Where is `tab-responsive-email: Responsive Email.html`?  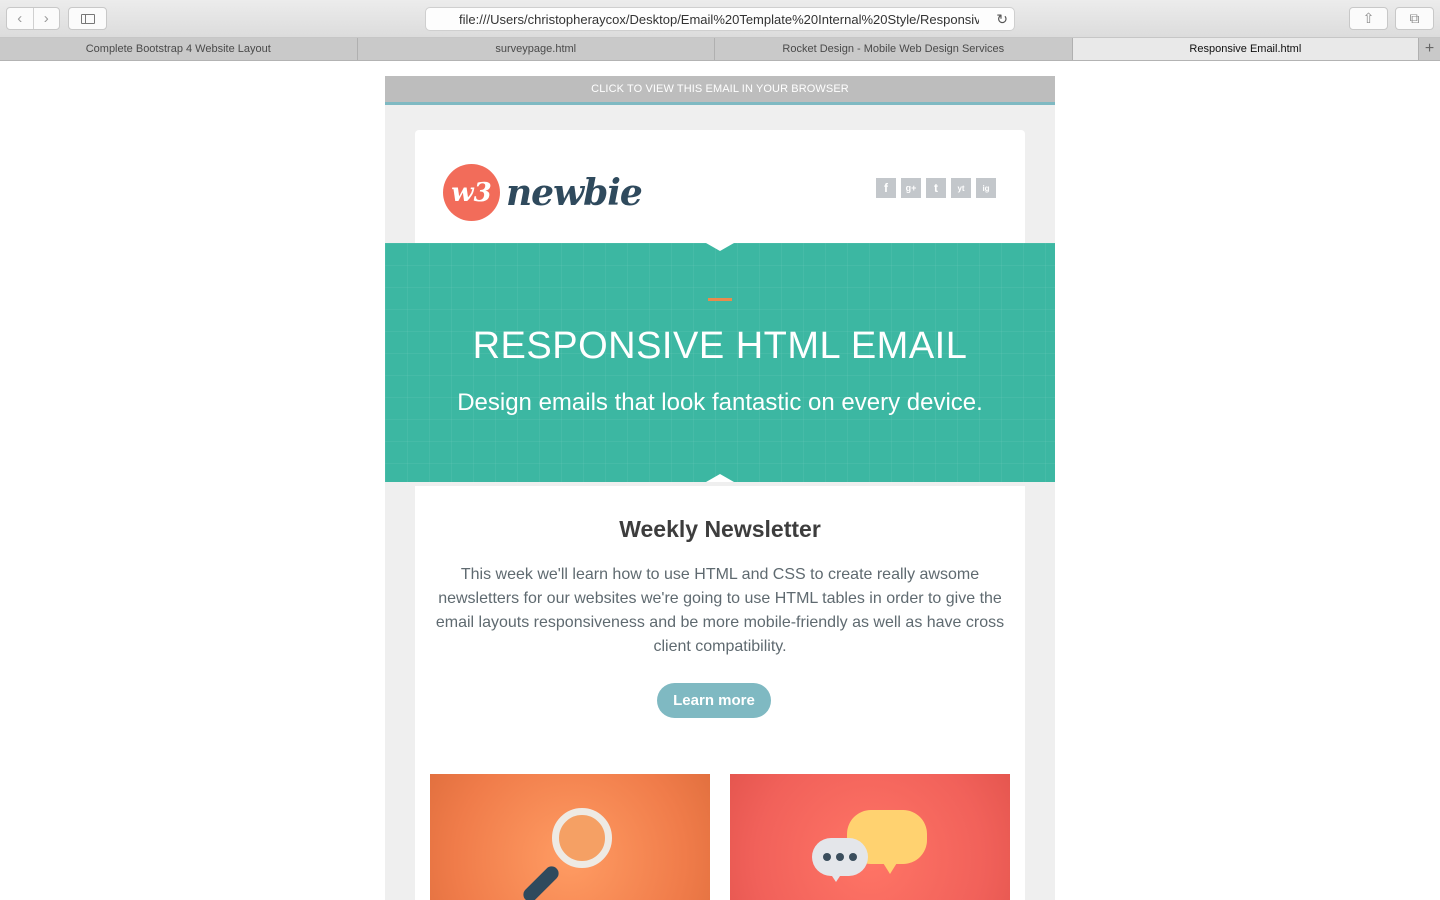
tab-responsive-email: Responsive Email.html is located at coordinates (1246, 49).